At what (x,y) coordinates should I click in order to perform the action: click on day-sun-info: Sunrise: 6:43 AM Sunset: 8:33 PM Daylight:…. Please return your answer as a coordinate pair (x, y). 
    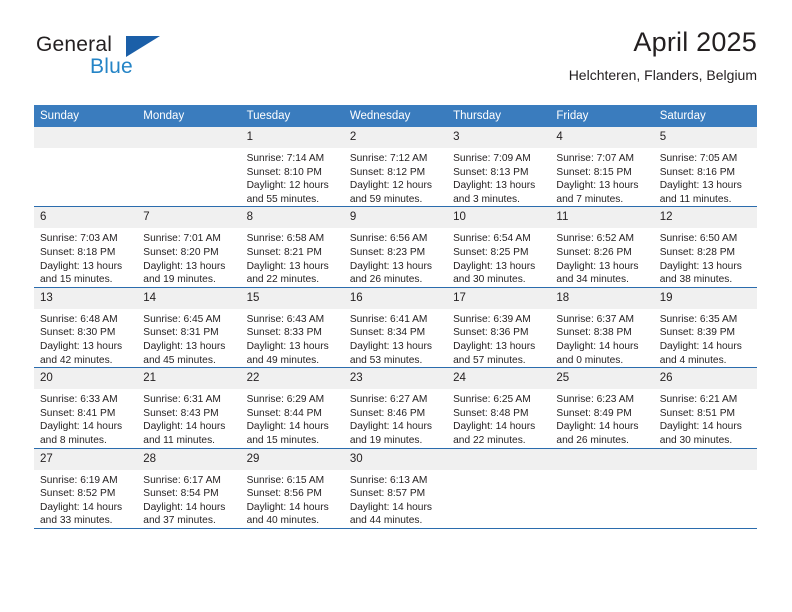
    Looking at the image, I should click on (292, 338).